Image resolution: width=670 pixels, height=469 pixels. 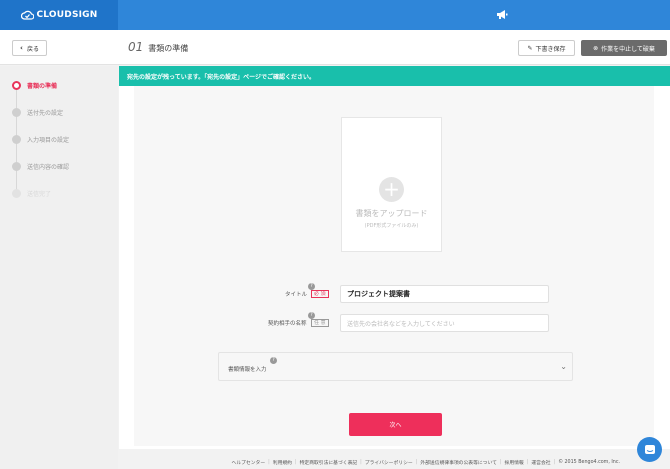 I want to click on next-button-label: 次へ, so click(x=395, y=425).